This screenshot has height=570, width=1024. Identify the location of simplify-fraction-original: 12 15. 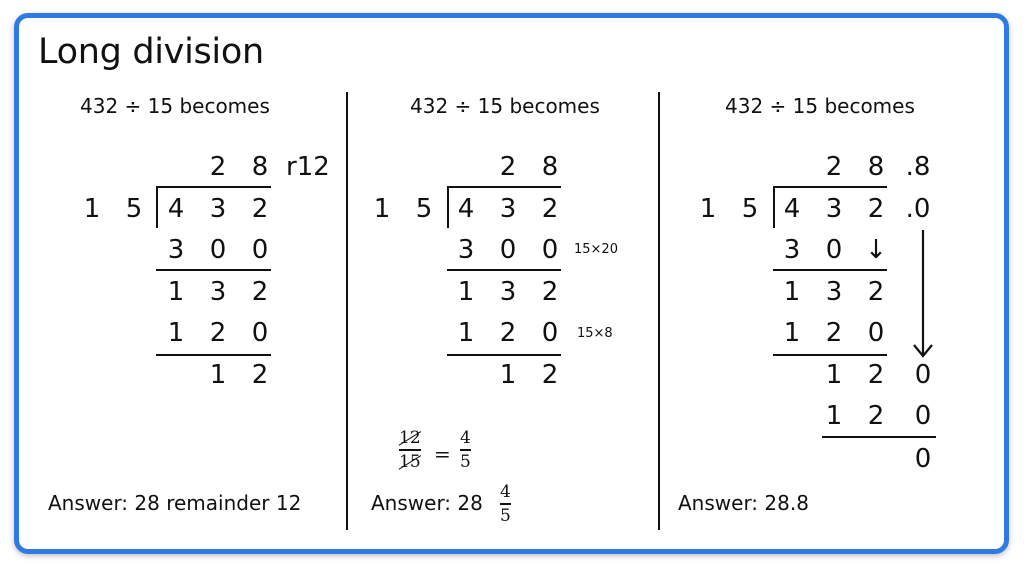
(410, 450).